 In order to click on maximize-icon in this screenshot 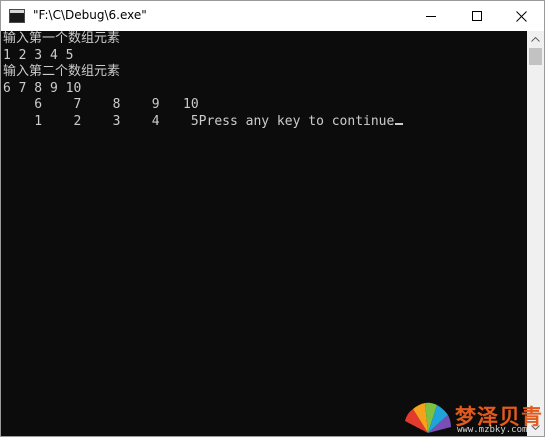, I will do `click(477, 16)`.